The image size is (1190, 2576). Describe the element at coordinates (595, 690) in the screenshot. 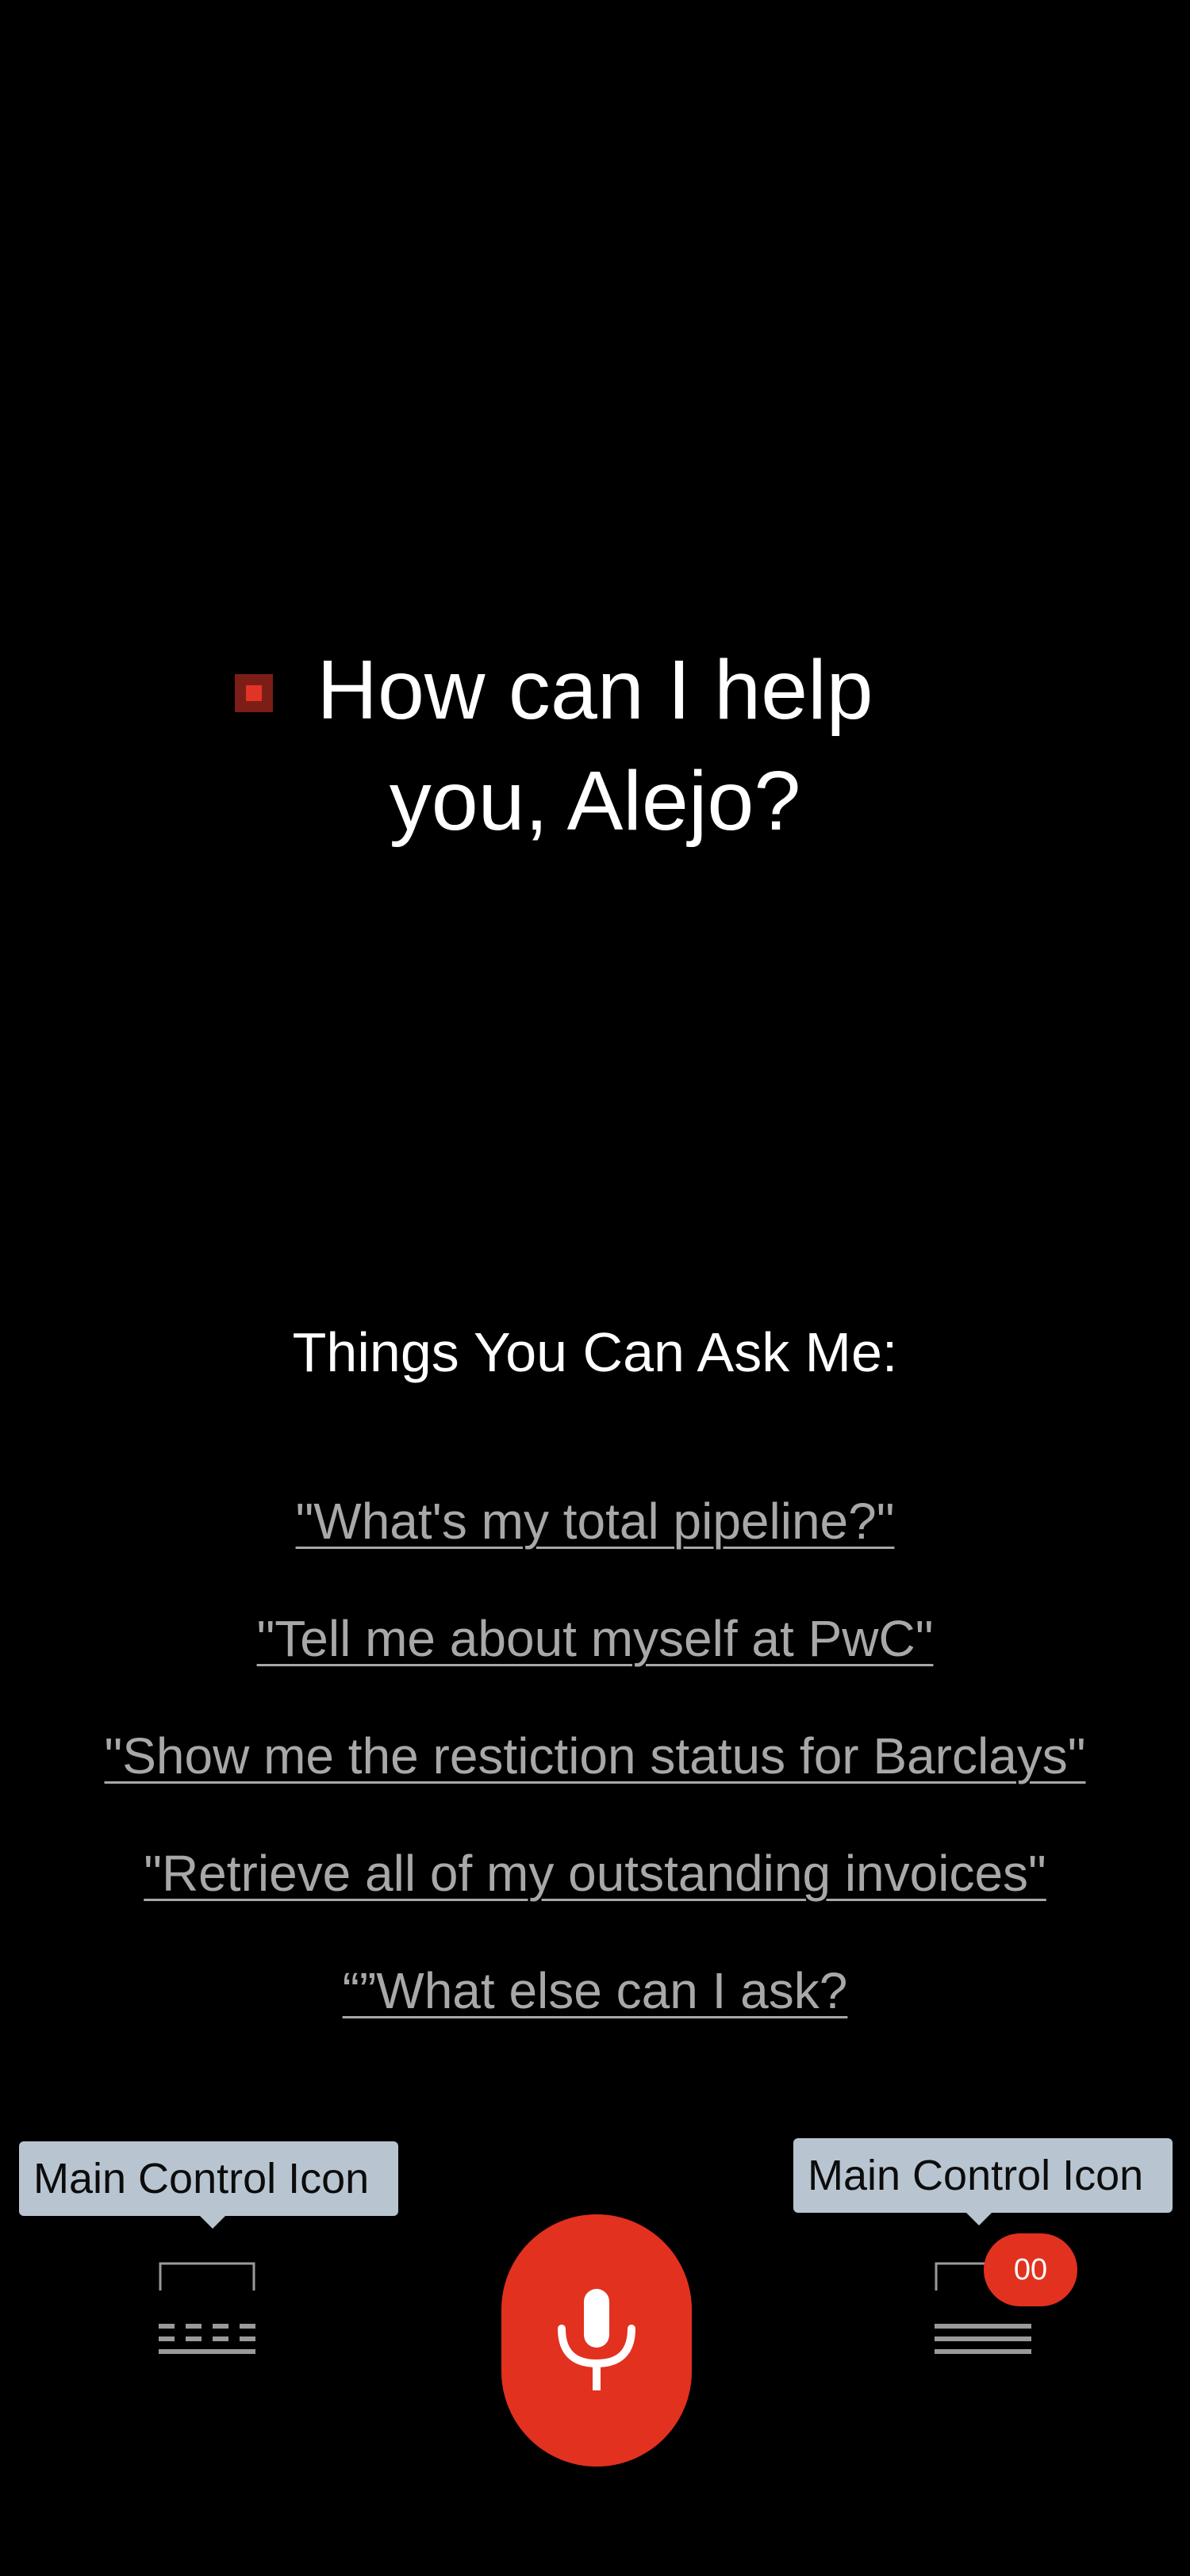

I see `greeting-line-1: How can I help` at that location.